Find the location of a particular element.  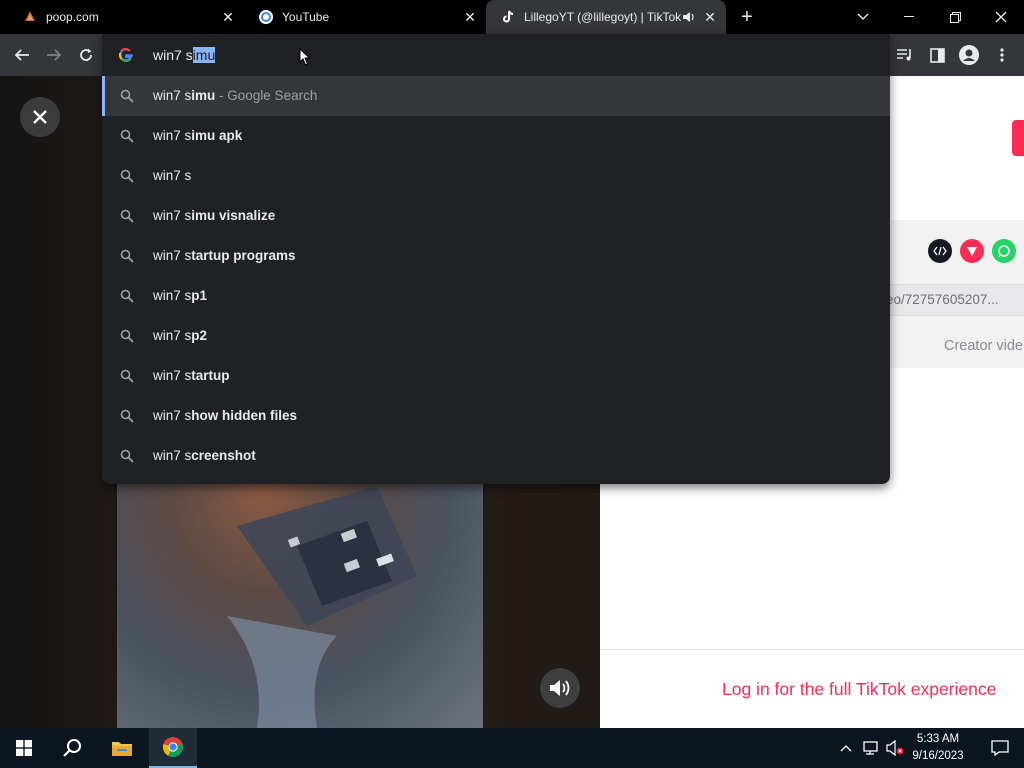

chevron-down-icon is located at coordinates (863, 16).